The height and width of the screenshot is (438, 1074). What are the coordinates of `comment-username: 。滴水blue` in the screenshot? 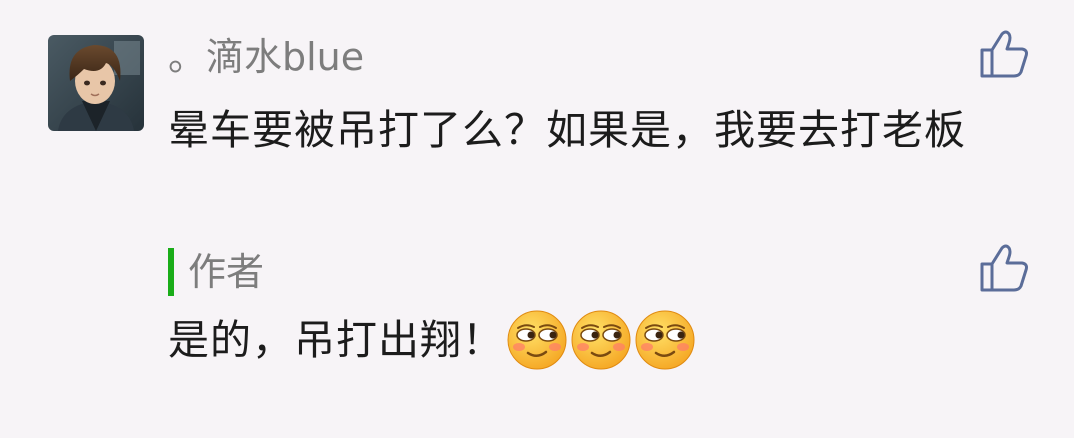 It's located at (266, 57).